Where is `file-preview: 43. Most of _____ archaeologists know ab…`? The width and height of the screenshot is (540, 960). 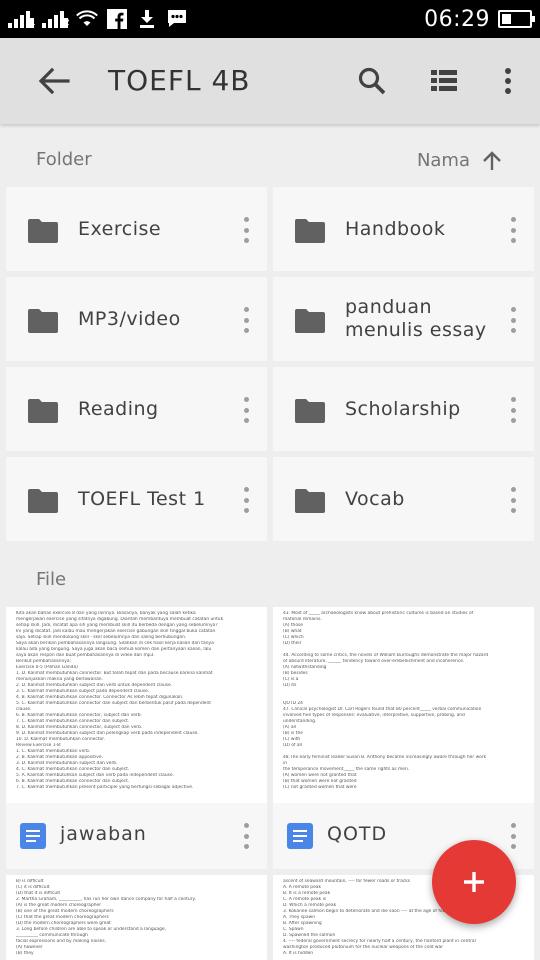
file-preview: 43. Most of _____ archaeologists know ab… is located at coordinates (403, 705).